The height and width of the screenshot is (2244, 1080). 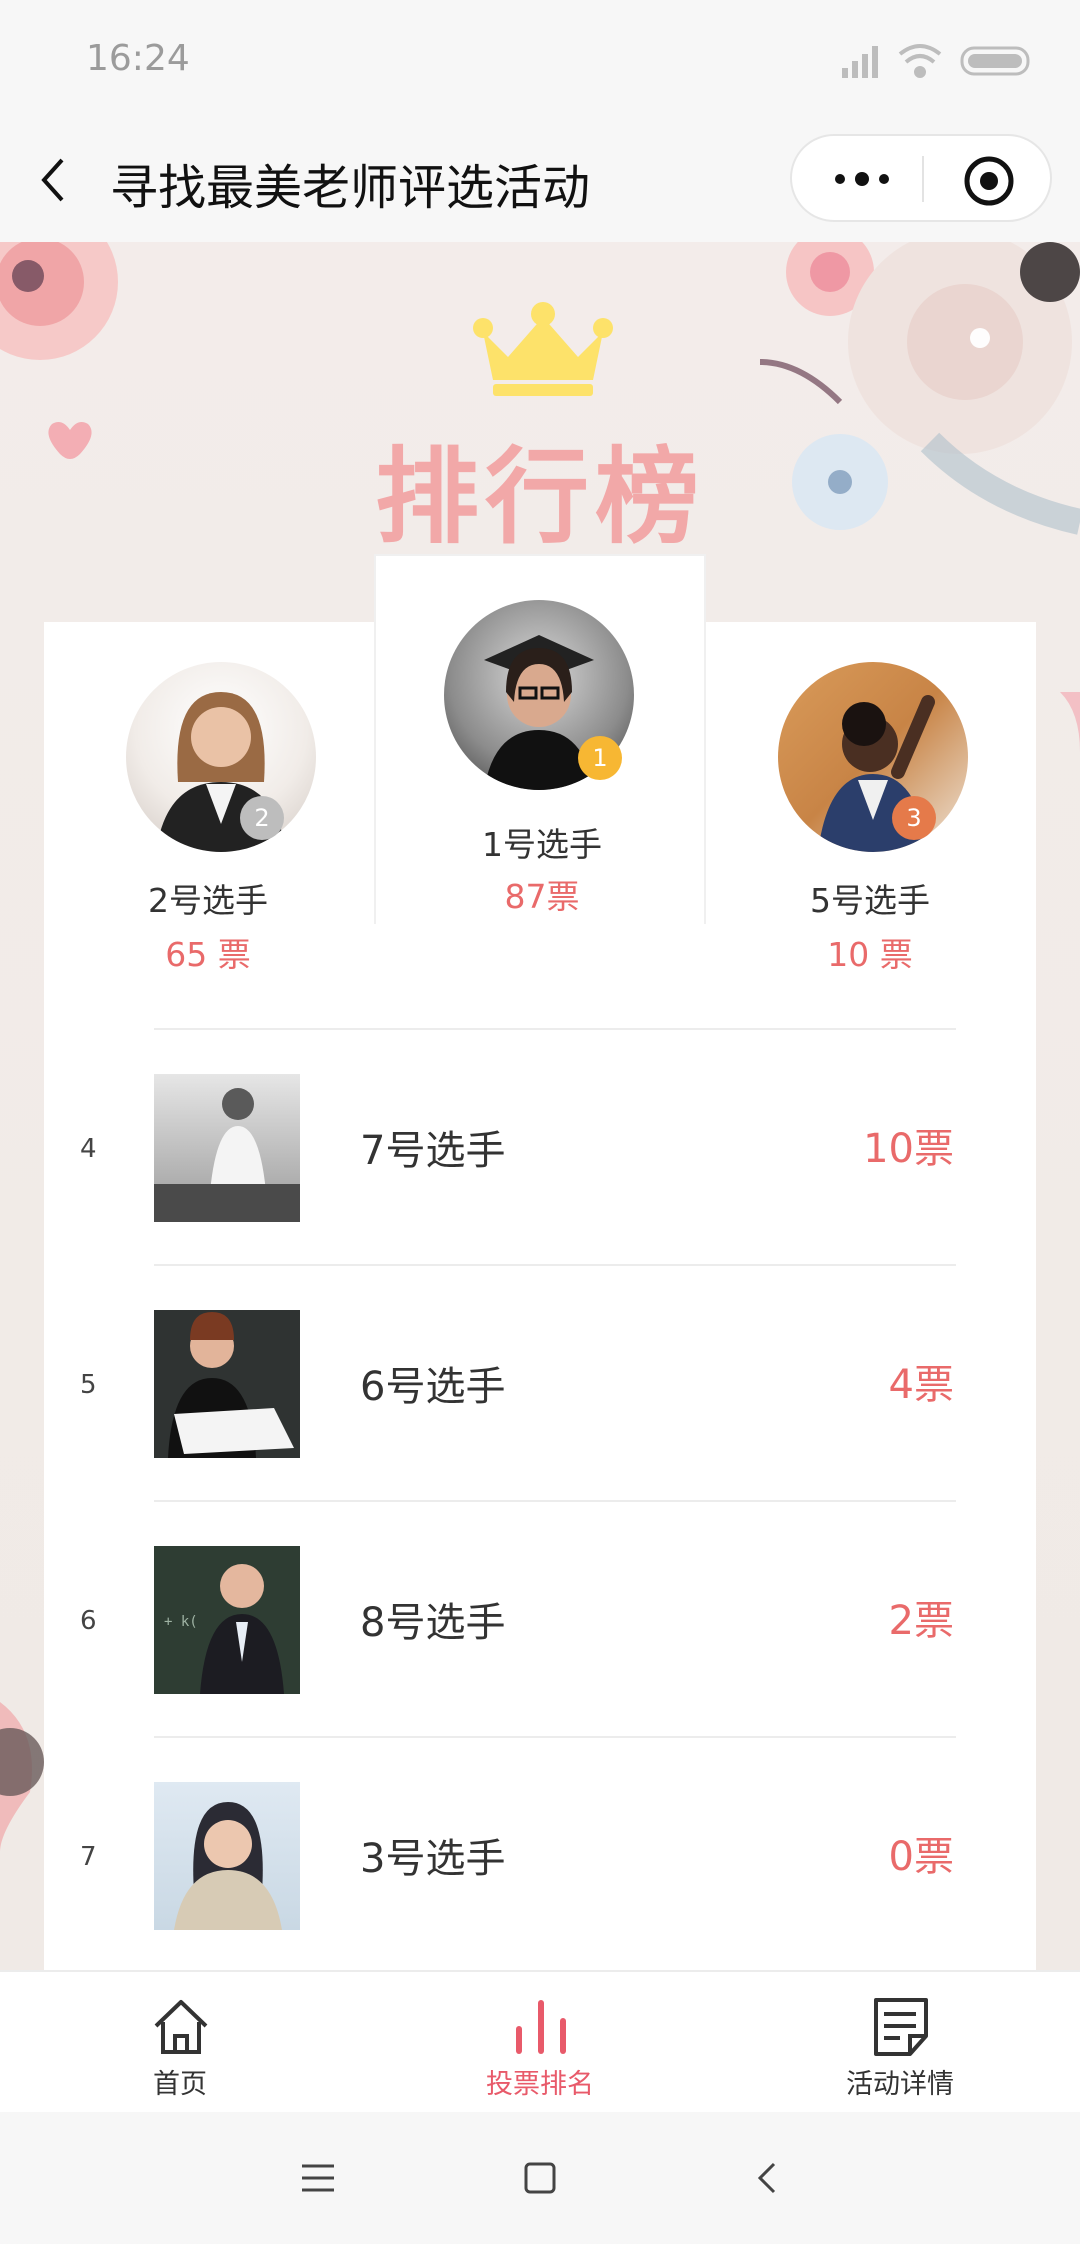 I want to click on bar-chart-icon, so click(x=541, y=2027).